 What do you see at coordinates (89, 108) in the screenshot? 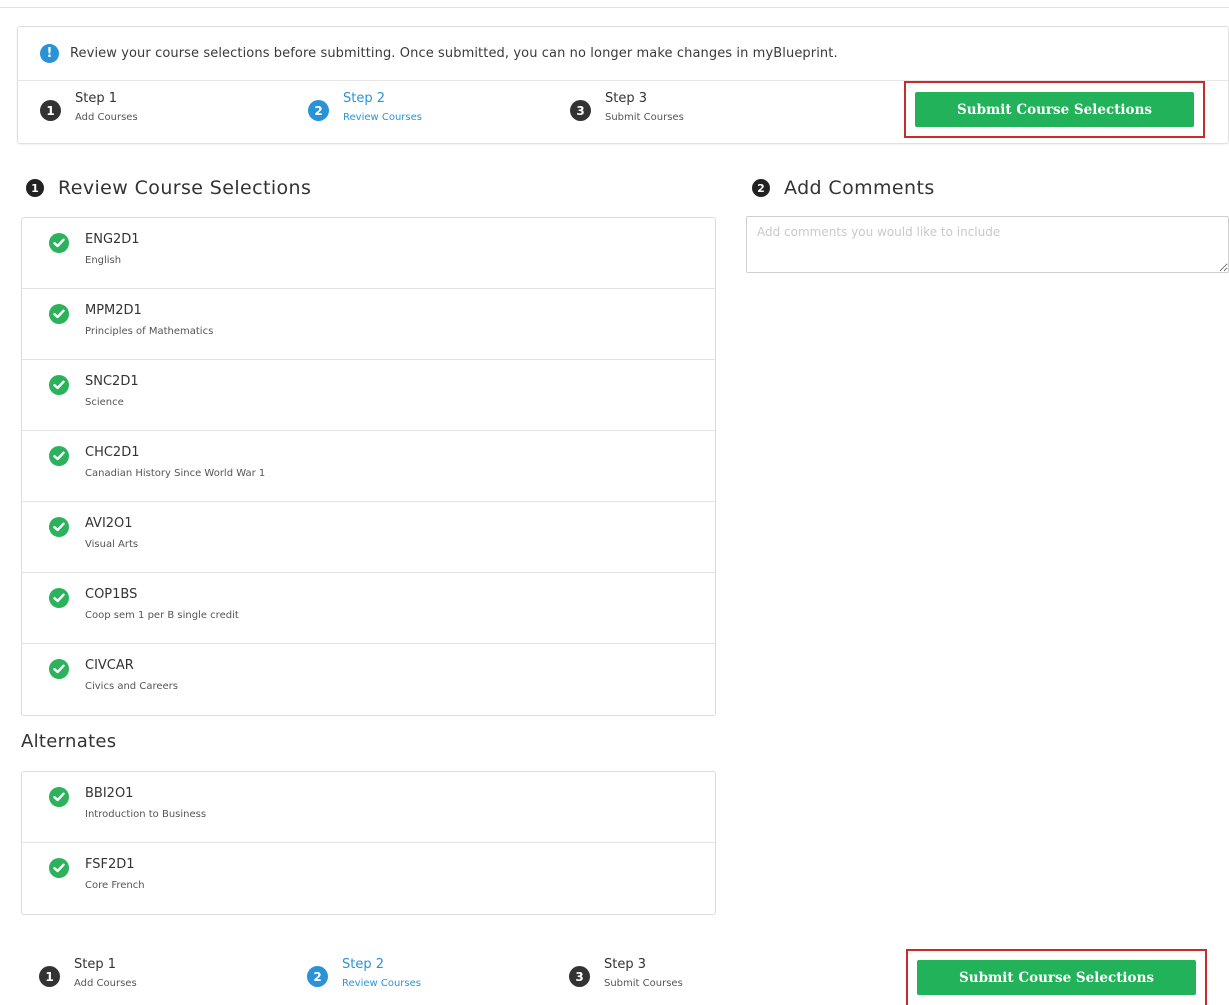
I see `step-1: 1 Step 1 Add Courses` at bounding box center [89, 108].